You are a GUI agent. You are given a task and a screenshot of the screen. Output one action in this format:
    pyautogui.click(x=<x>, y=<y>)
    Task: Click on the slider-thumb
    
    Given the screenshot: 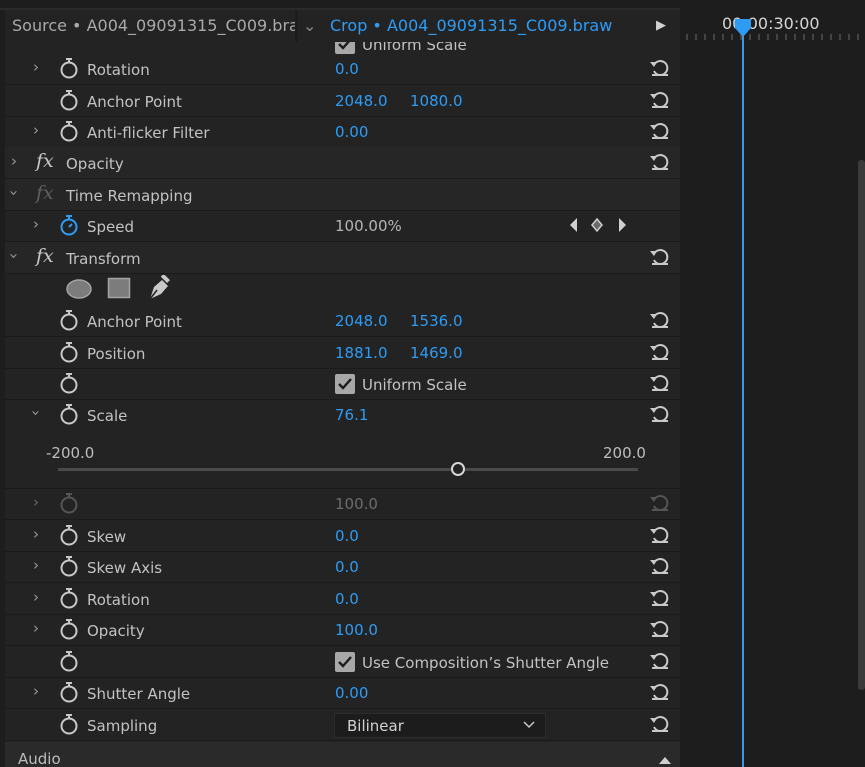 What is the action you would take?
    pyautogui.click(x=458, y=469)
    